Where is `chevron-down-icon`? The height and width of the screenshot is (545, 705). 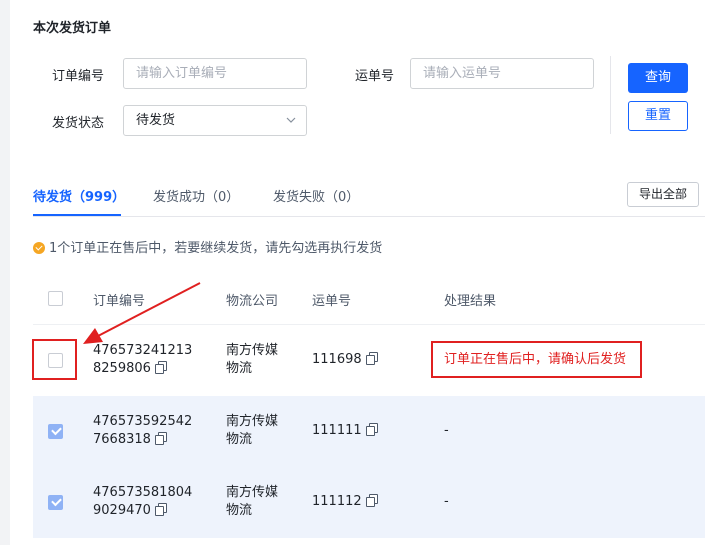 chevron-down-icon is located at coordinates (291, 120).